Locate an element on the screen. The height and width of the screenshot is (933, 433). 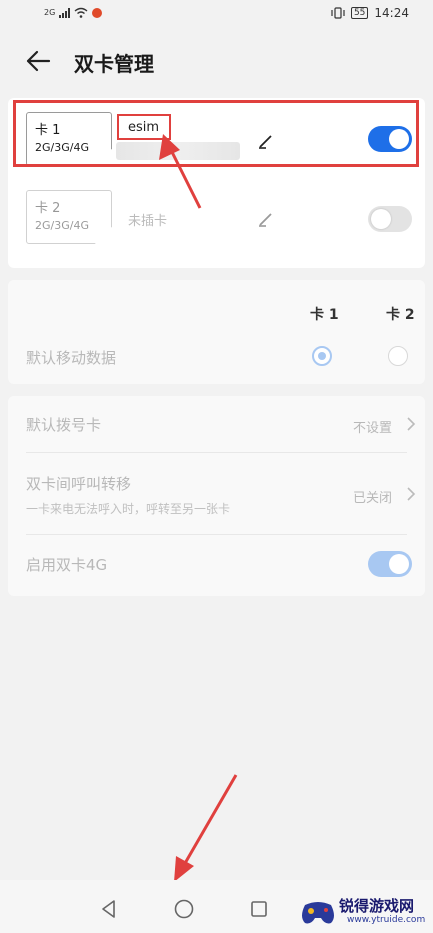
watermark-url: www.ytruide.com is located at coordinates (386, 920).